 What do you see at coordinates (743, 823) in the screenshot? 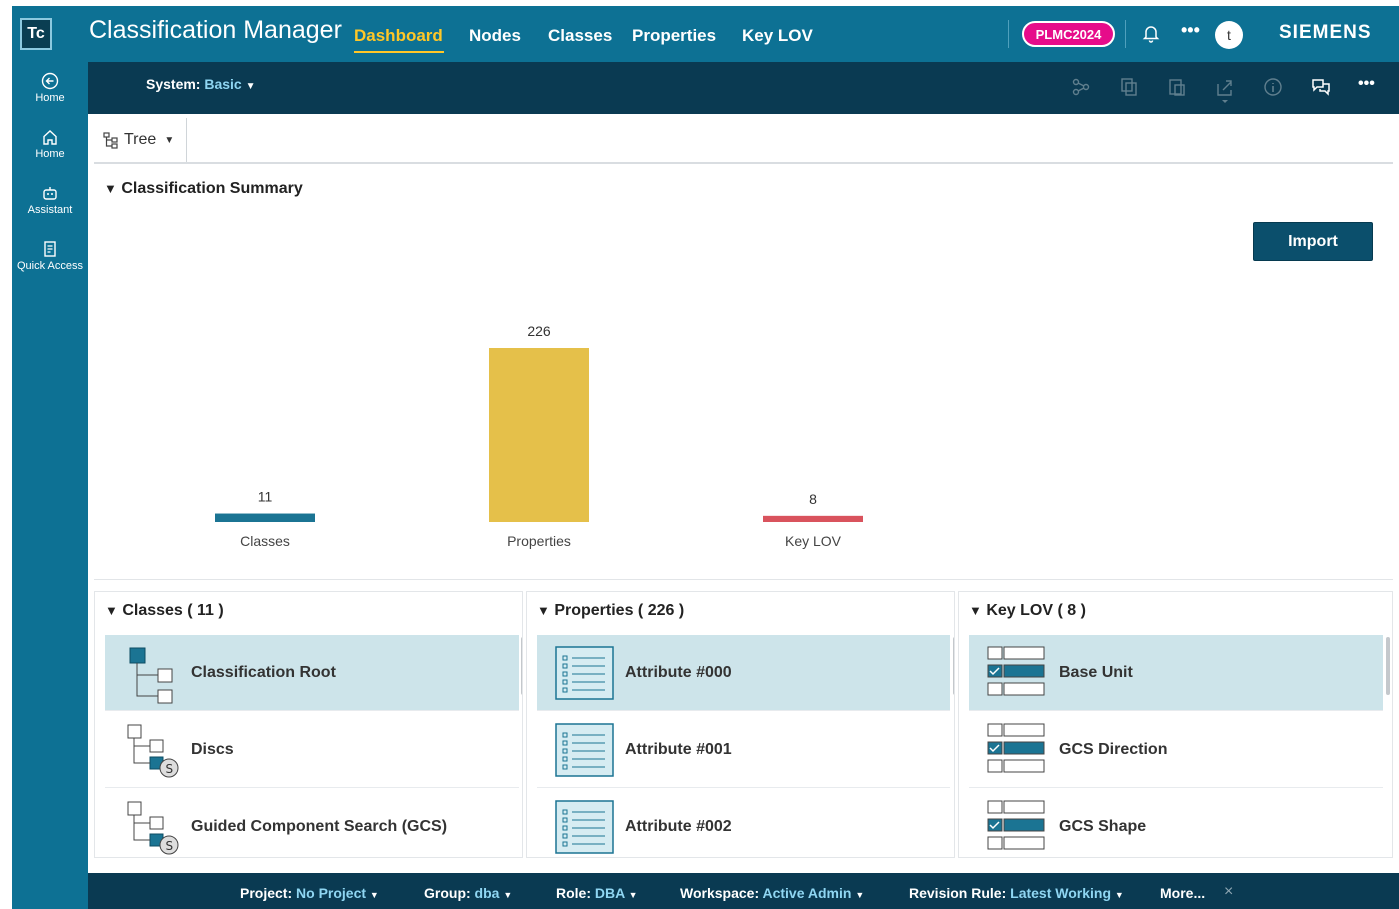
I see `list-item: Attribute #002` at bounding box center [743, 823].